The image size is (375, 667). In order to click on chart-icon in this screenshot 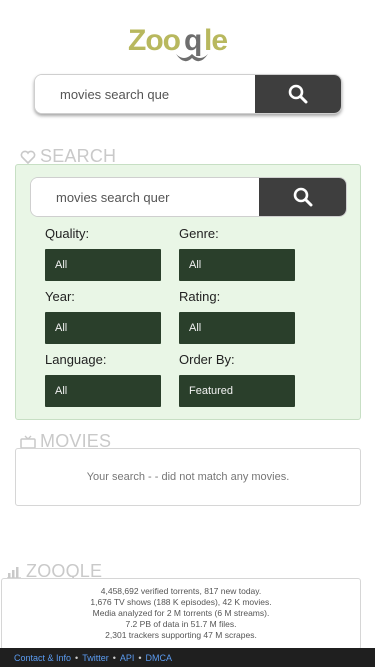, I will do `click(14, 572)`.